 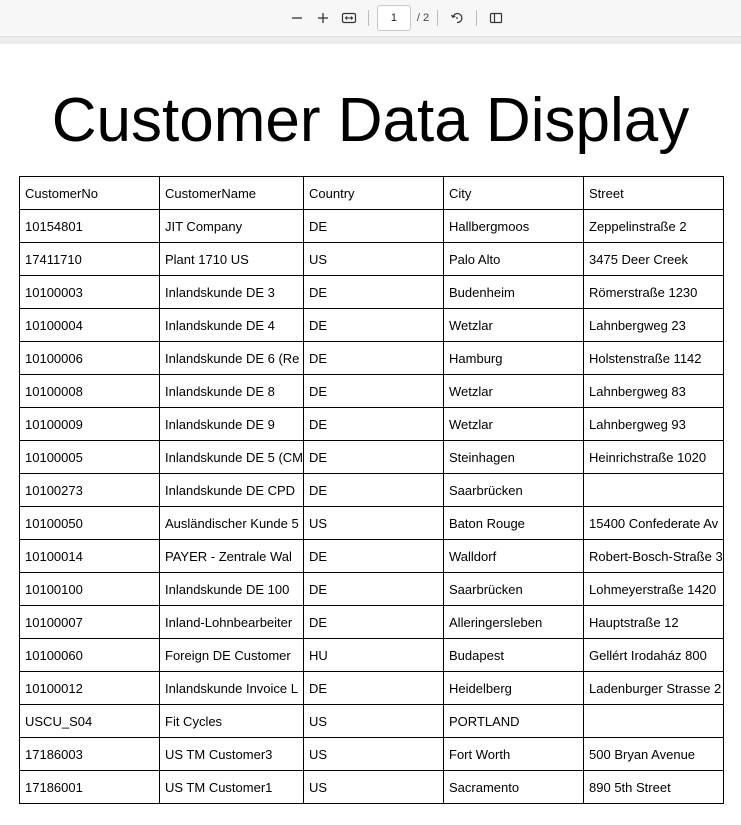 I want to click on cell-customername: Inlandskunde DE 3, so click(x=231, y=292).